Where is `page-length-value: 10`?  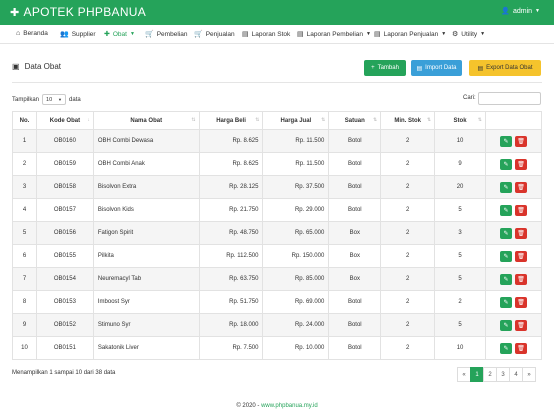 page-length-value: 10 is located at coordinates (49, 99).